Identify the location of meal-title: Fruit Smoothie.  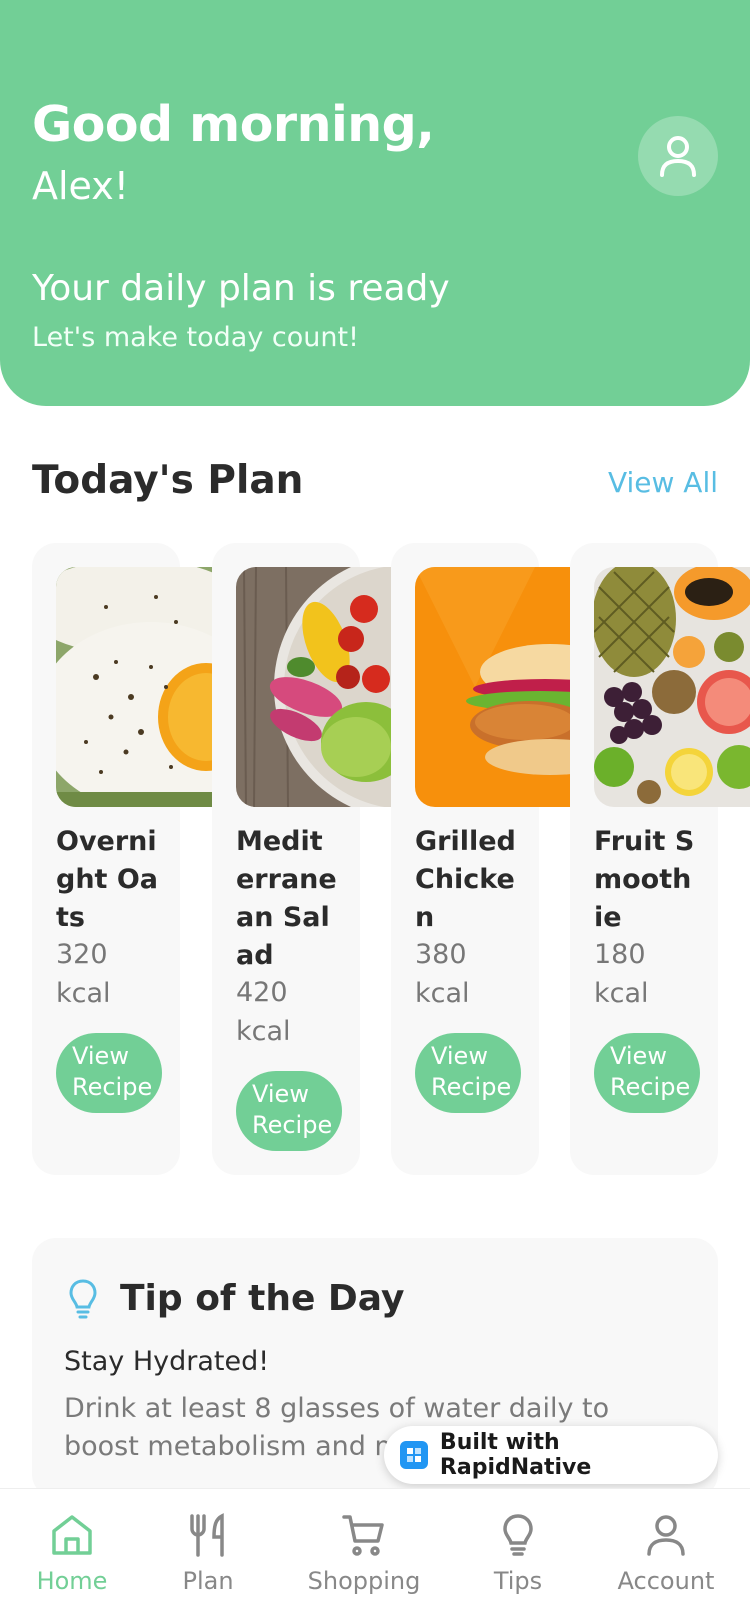
(644, 879).